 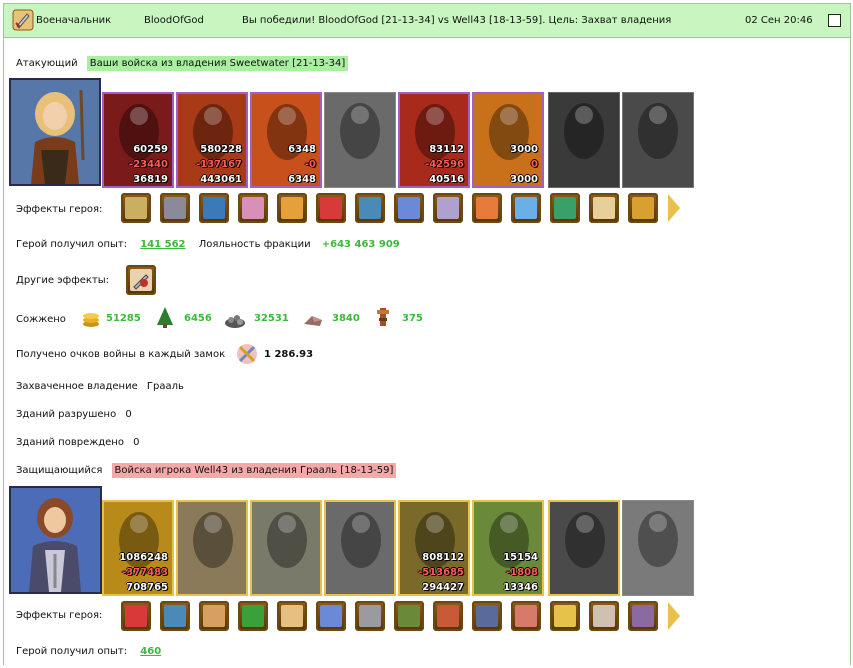 What do you see at coordinates (55, 132) in the screenshot?
I see `attacker-hero-portrait` at bounding box center [55, 132].